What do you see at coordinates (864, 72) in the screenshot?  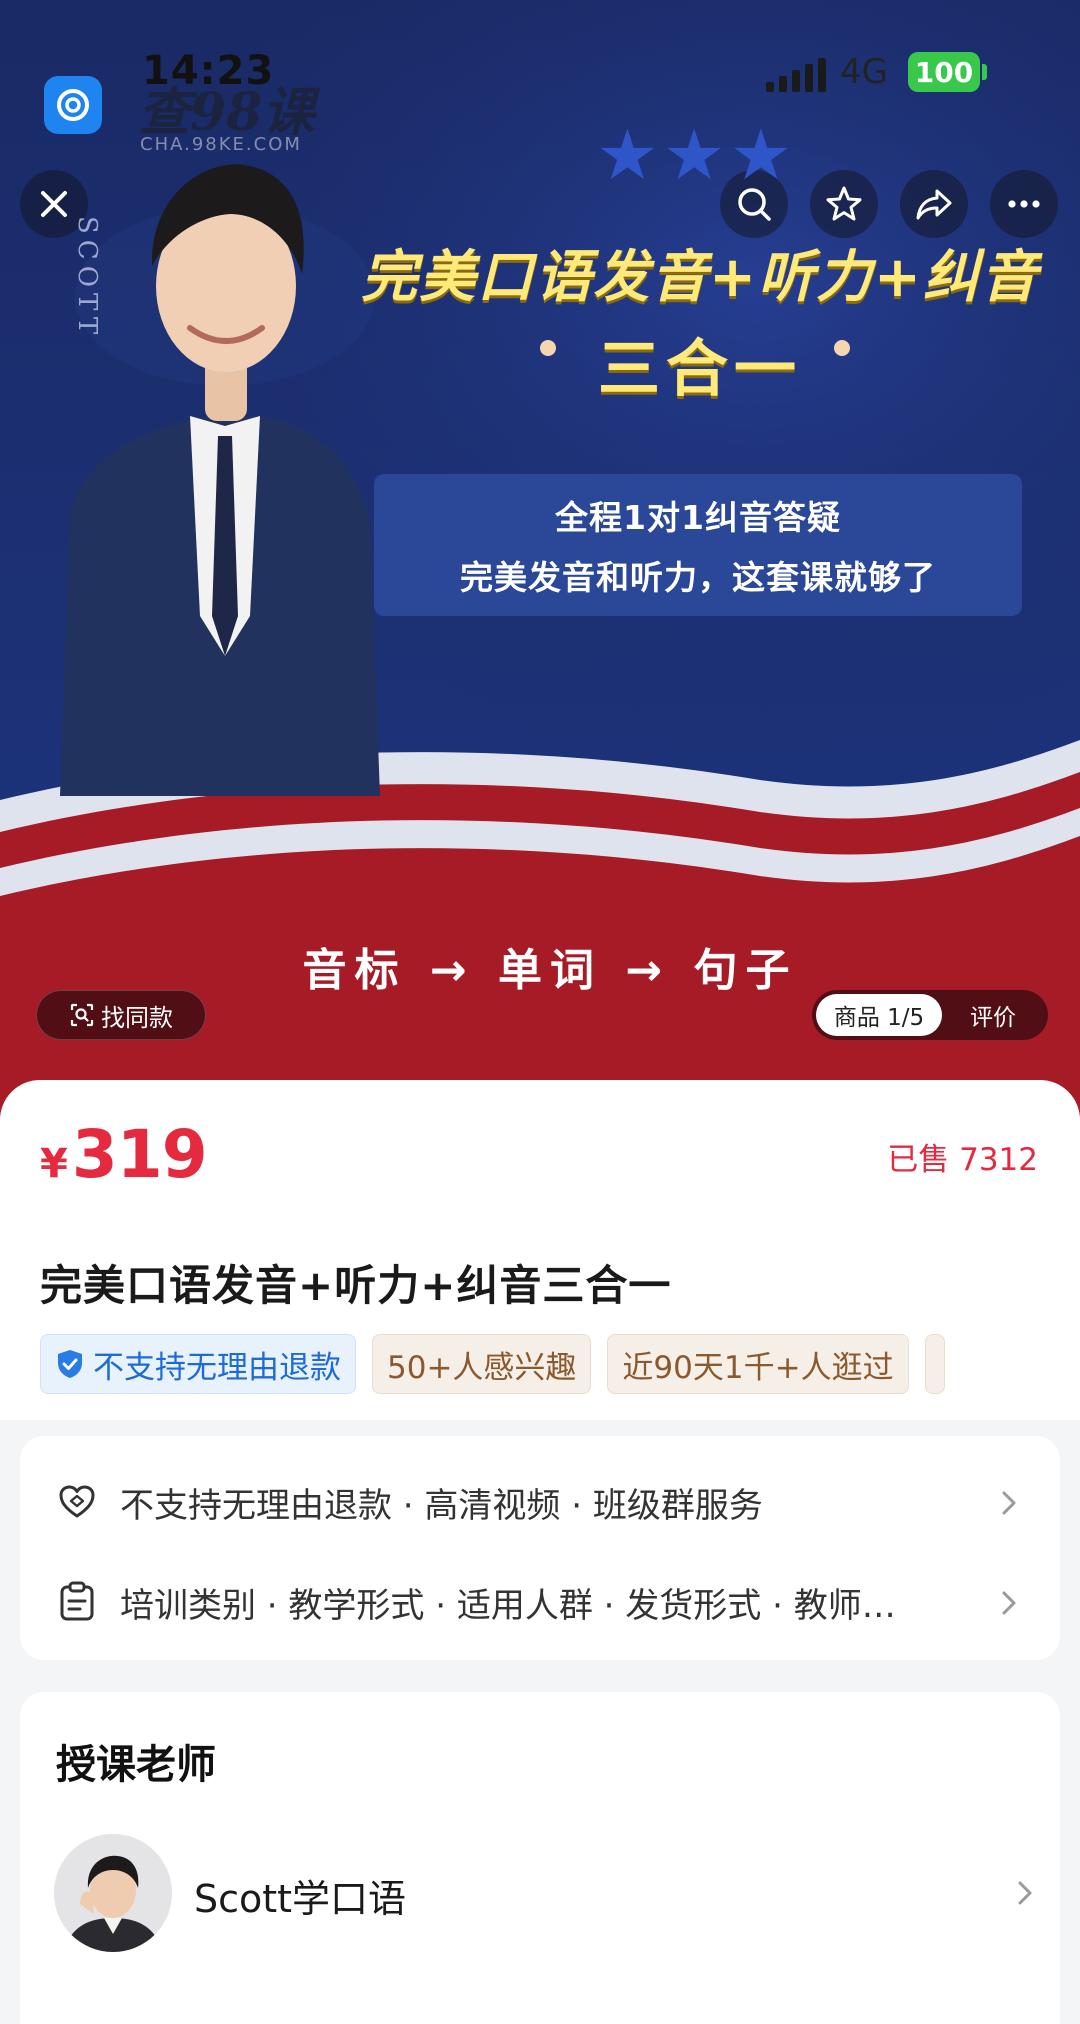 I see `network-type: 4G` at bounding box center [864, 72].